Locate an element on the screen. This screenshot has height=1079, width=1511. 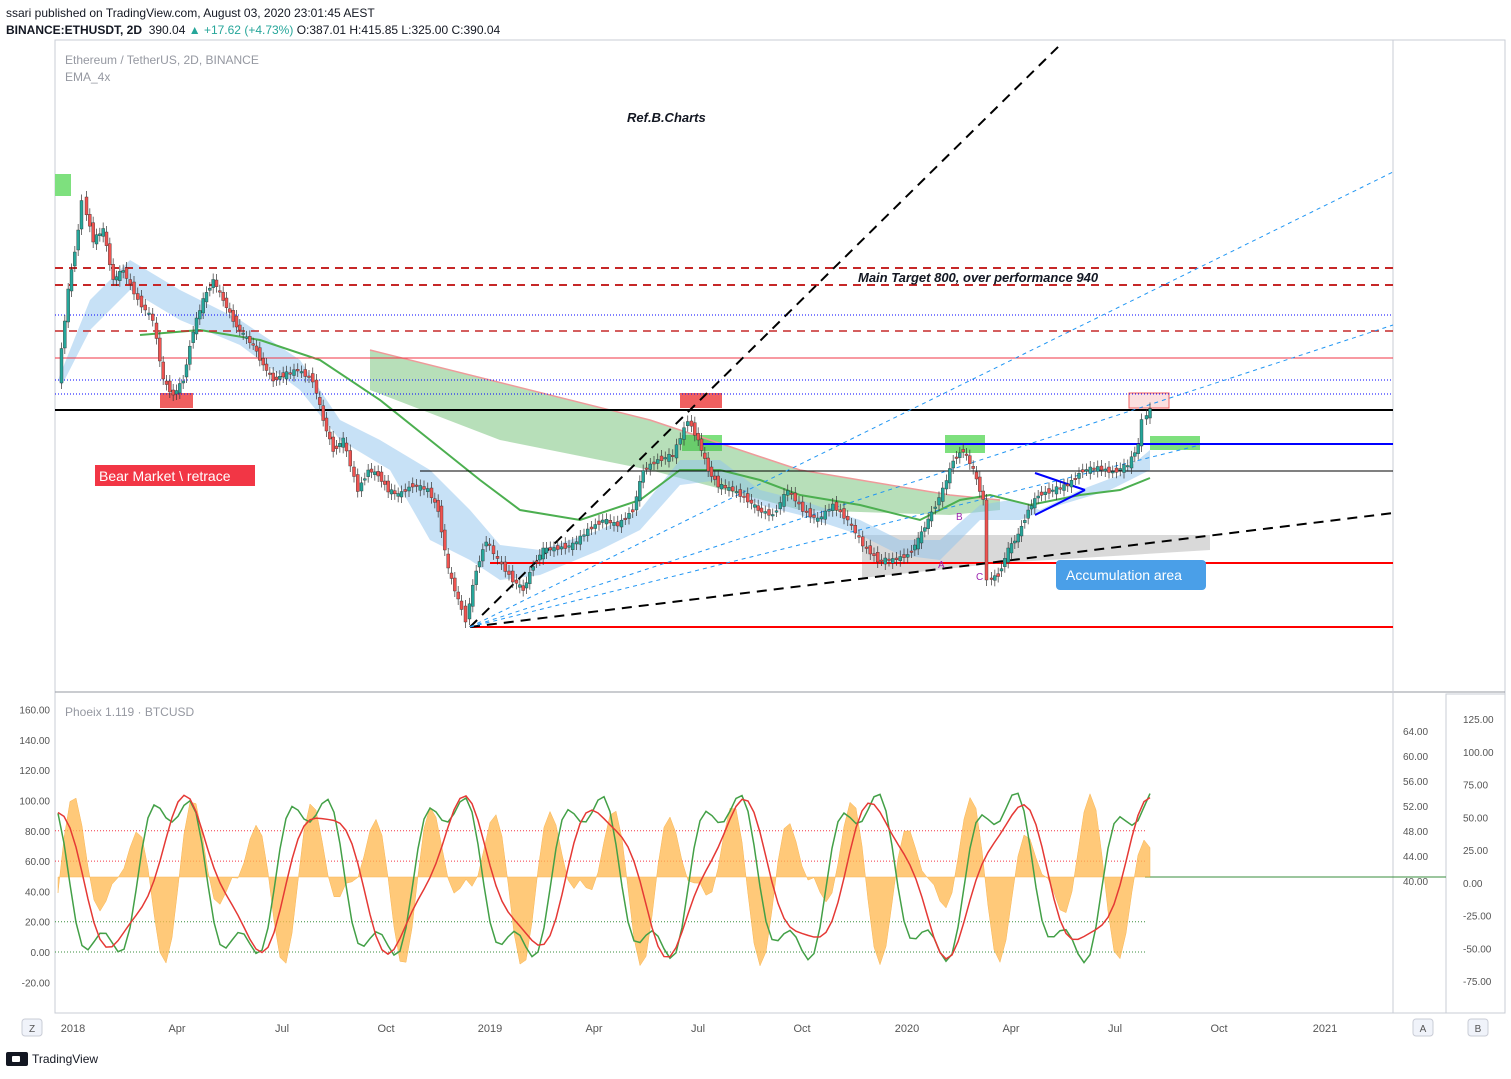
footer: TradingView is located at coordinates (52, 1059).